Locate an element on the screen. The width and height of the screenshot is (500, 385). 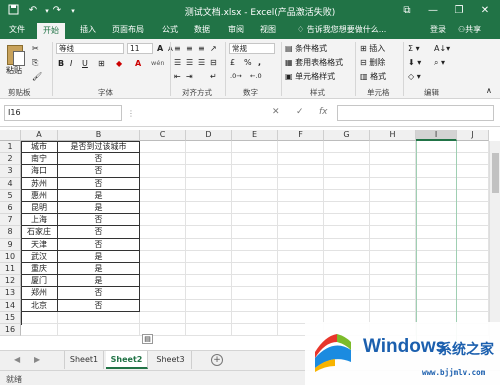
cut-icon: ✂ is located at coordinates (35, 48).